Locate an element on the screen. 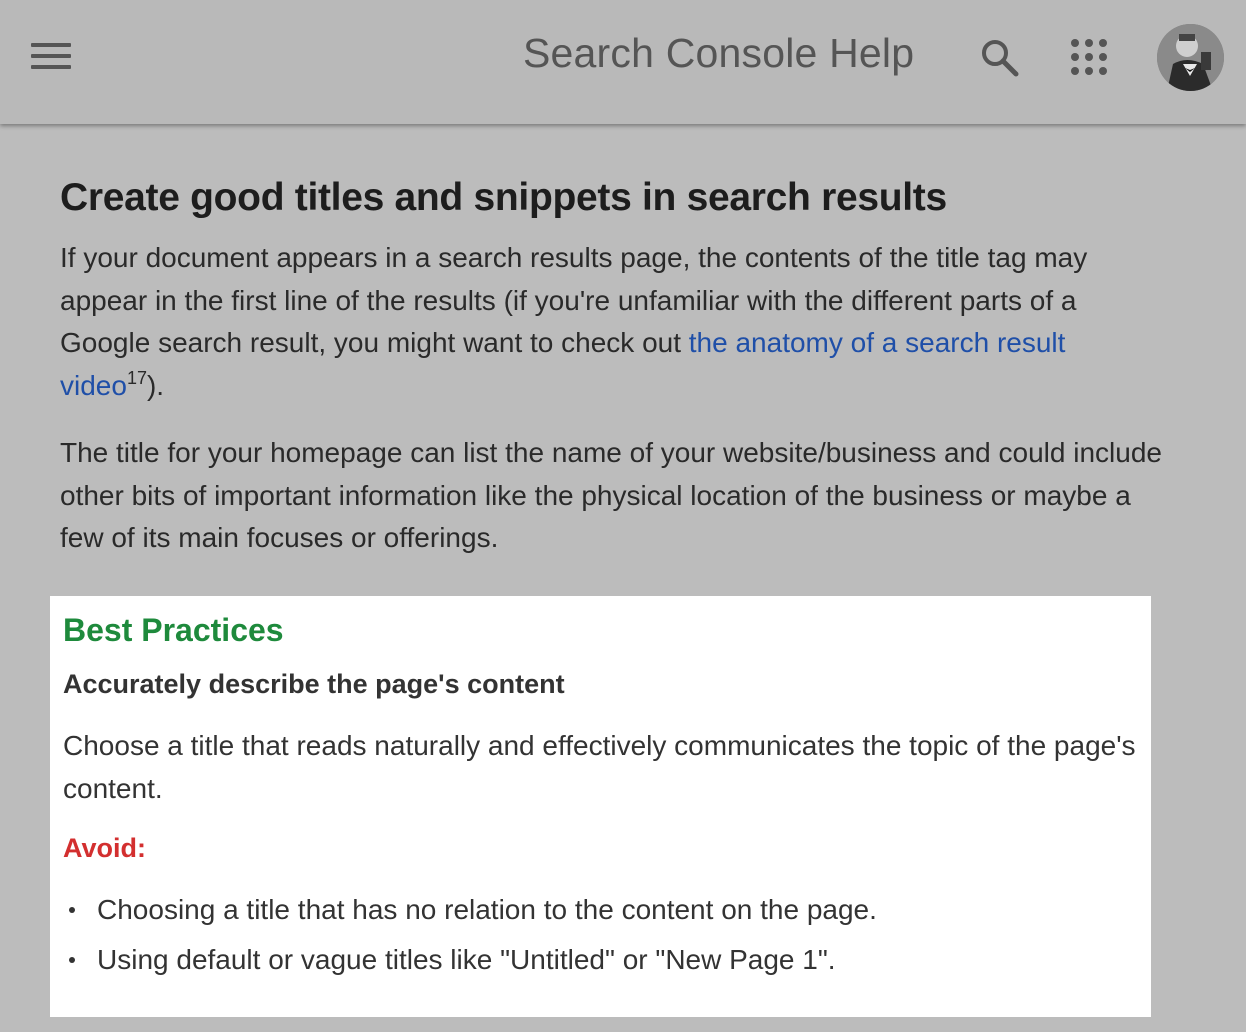  apps-grid-icon is located at coordinates (1089, 57).